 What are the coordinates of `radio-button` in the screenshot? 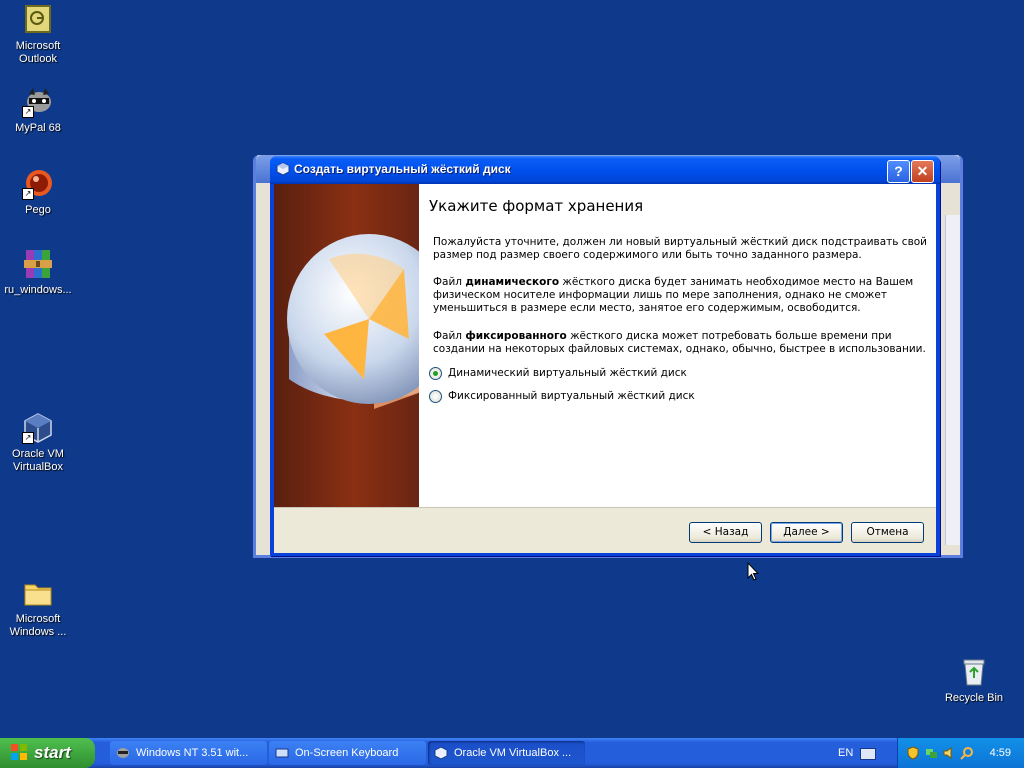 It's located at (435, 396).